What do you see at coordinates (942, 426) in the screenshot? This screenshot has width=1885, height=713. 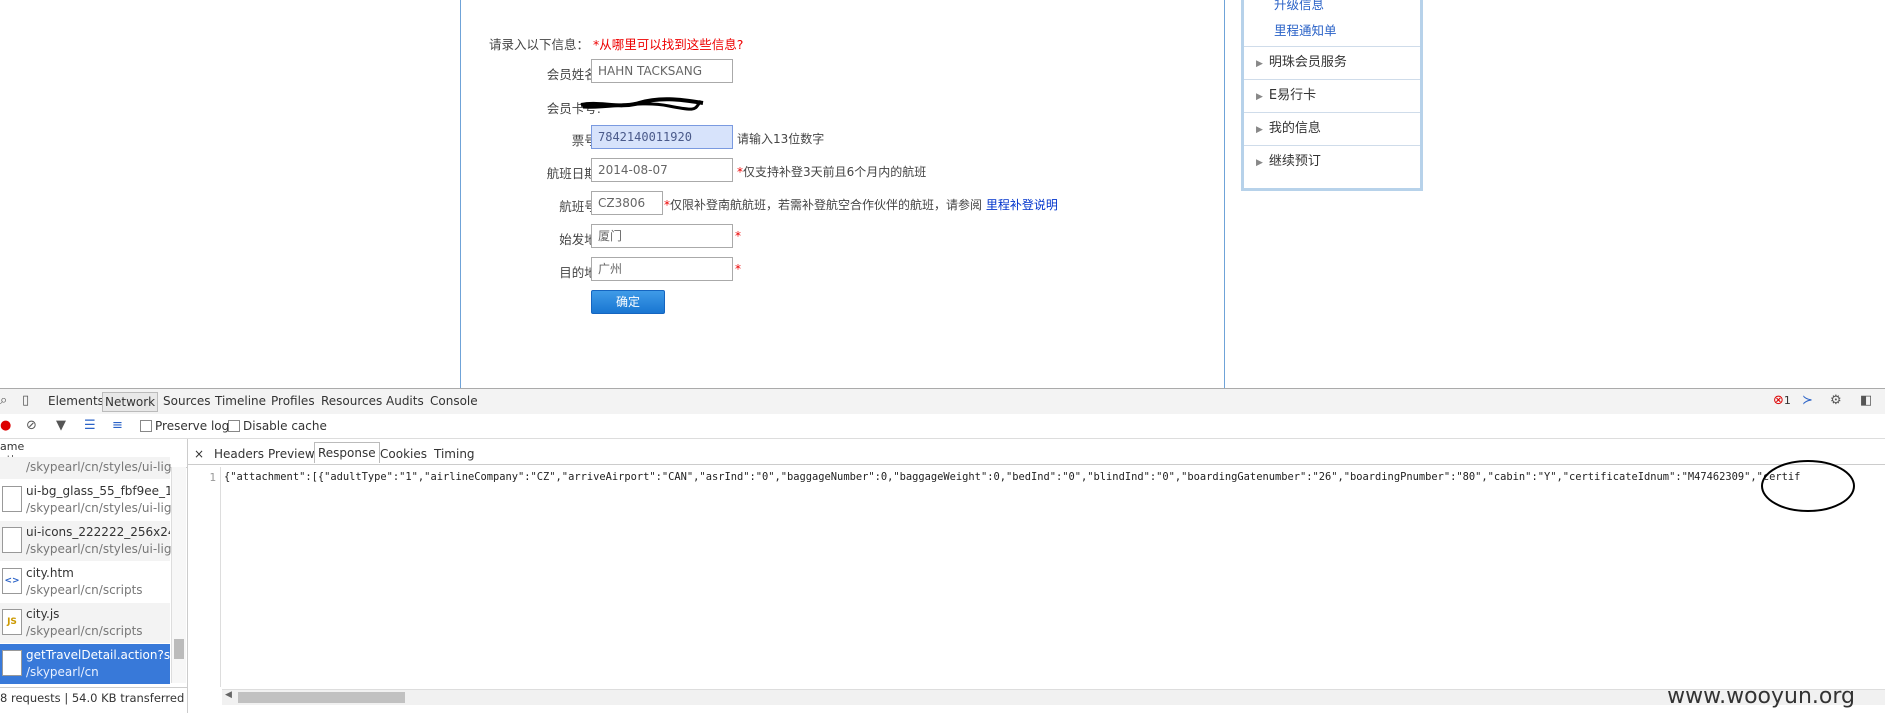 I see `network-toolbar: ● ⊘ ▼ ☰ ≡ Preserve log Disable cache` at bounding box center [942, 426].